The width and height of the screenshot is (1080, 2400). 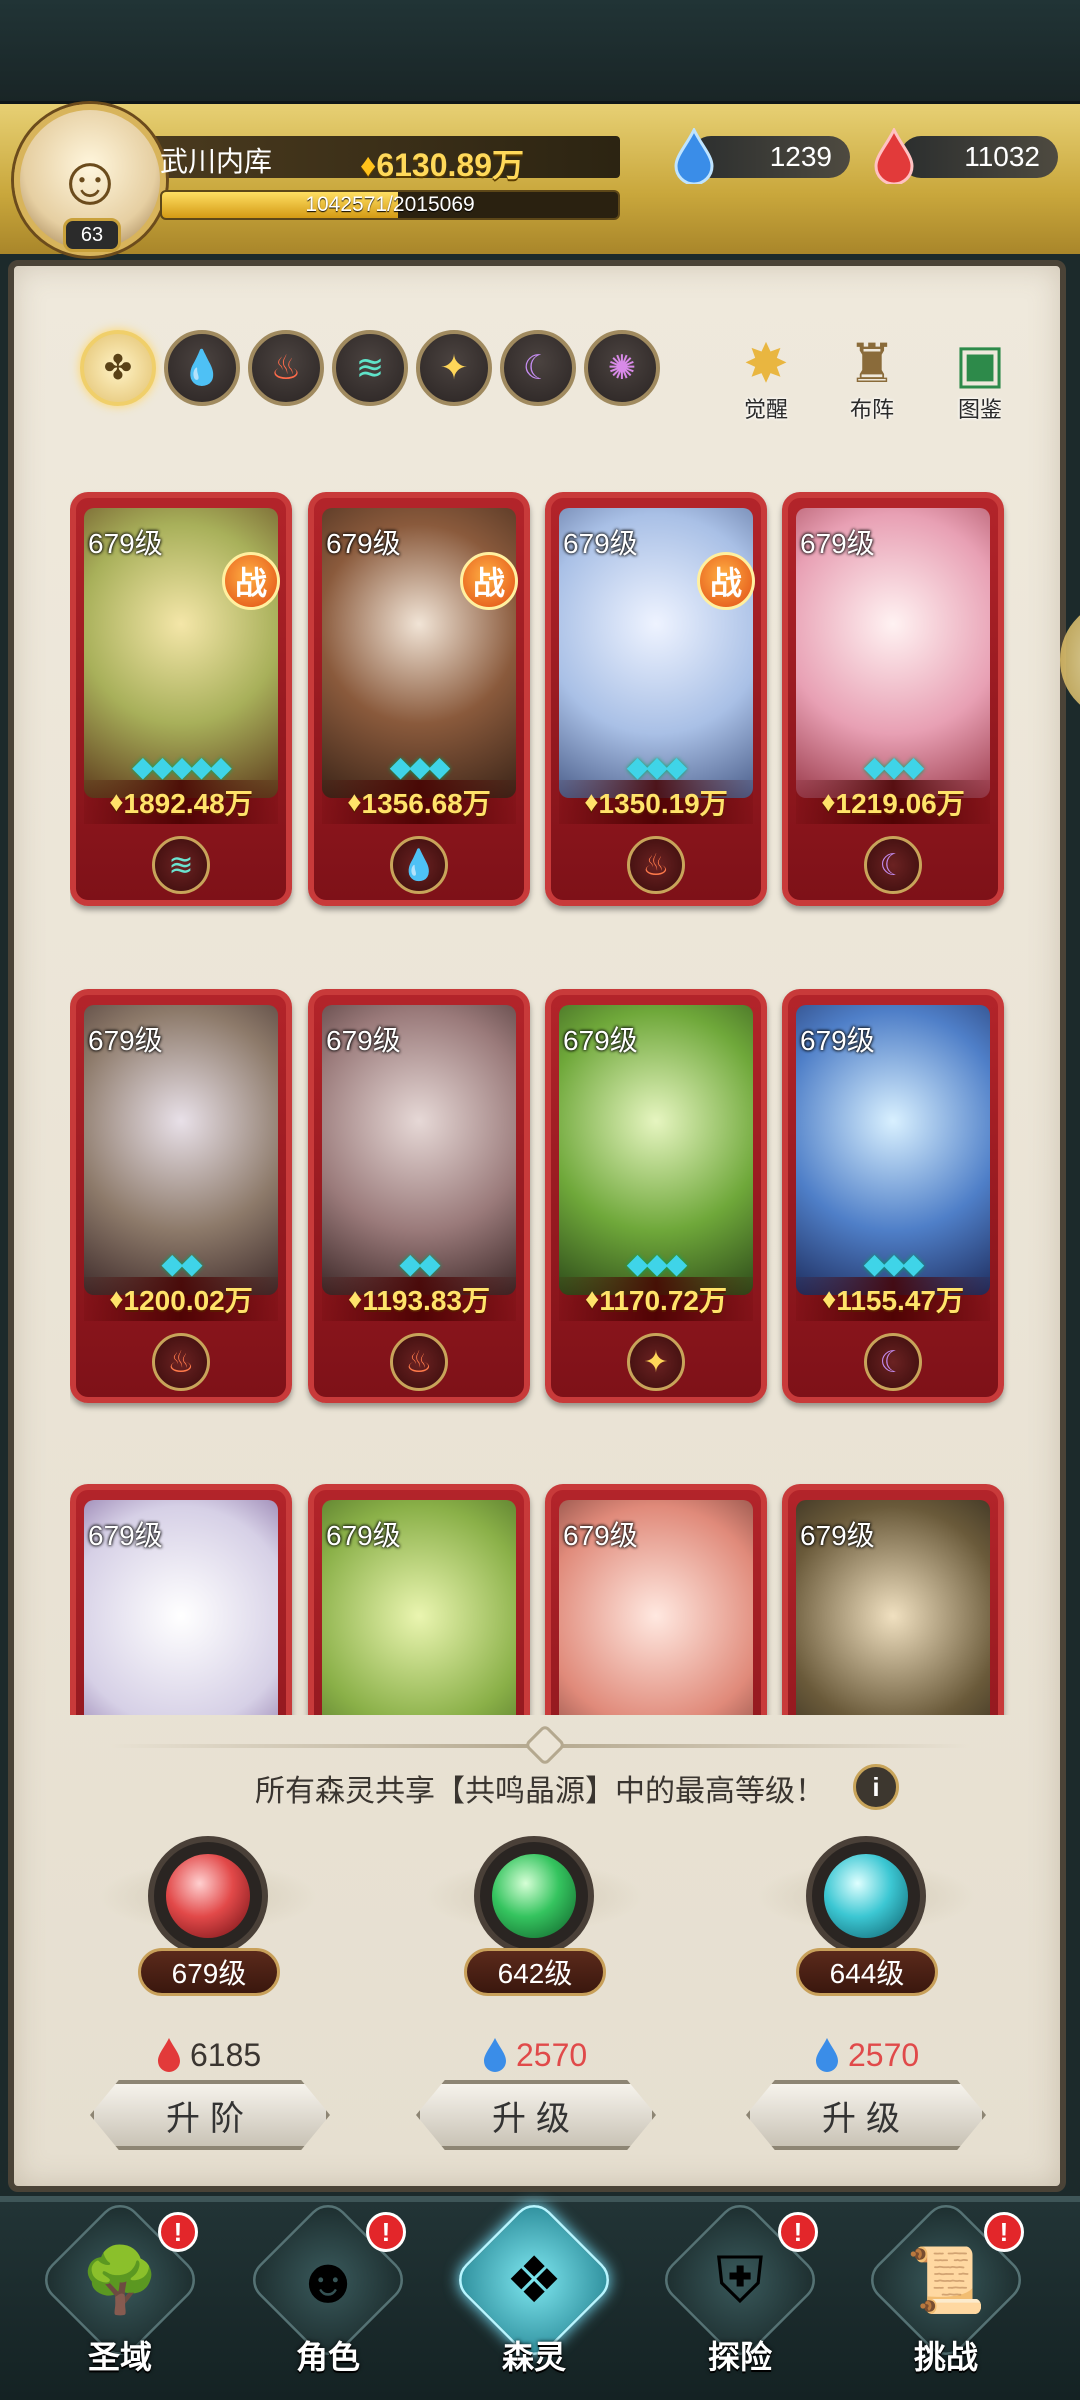 I want to click on card-power: ♦ 1200.02万, so click(x=181, y=1299).